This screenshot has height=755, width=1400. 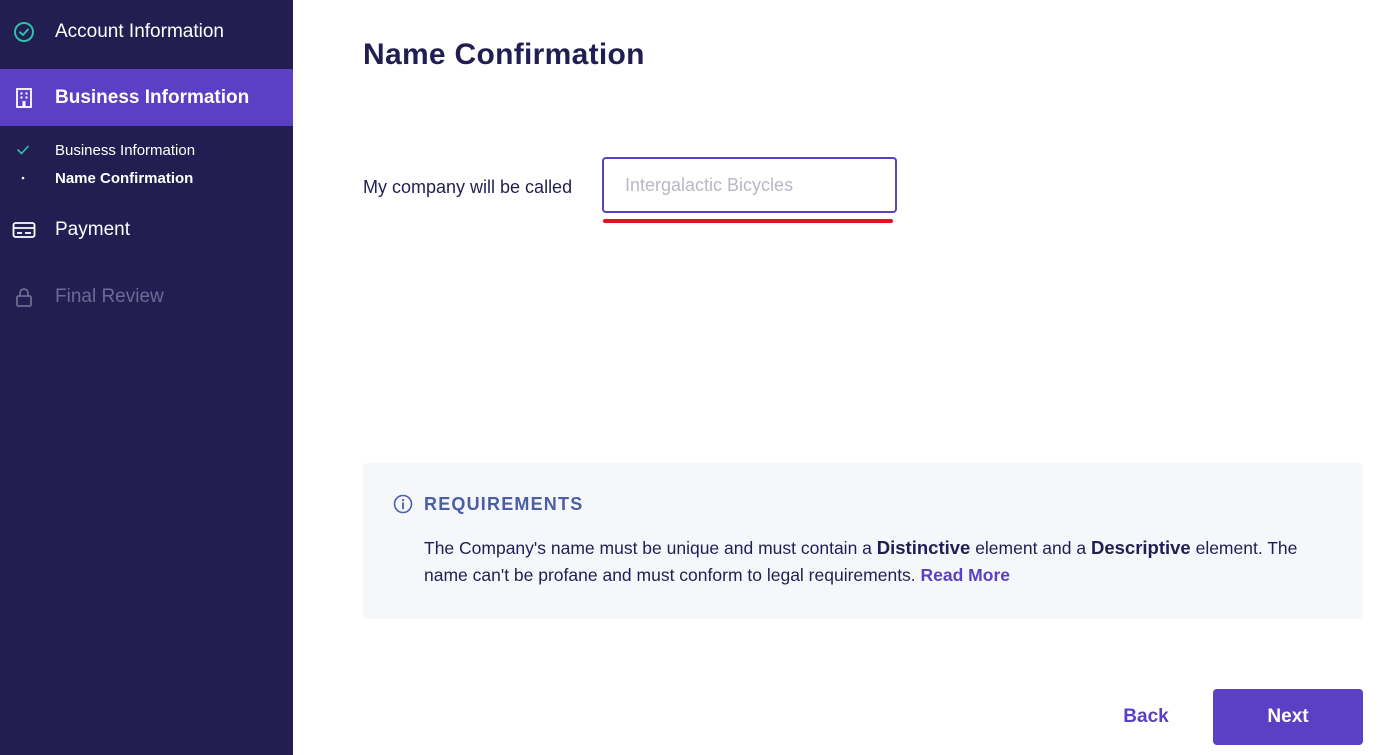 I want to click on sidebar-subitem-label: Business Information, so click(x=125, y=150).